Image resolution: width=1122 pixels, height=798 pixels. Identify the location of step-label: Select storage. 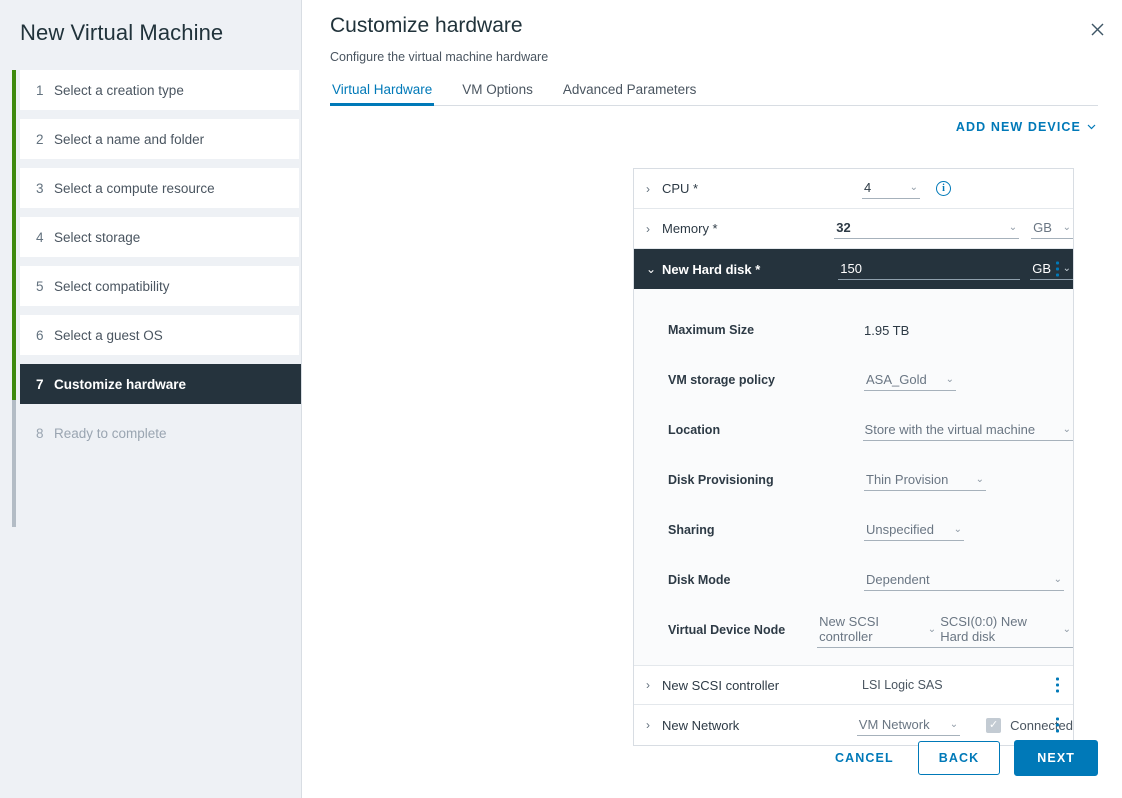
(97, 237).